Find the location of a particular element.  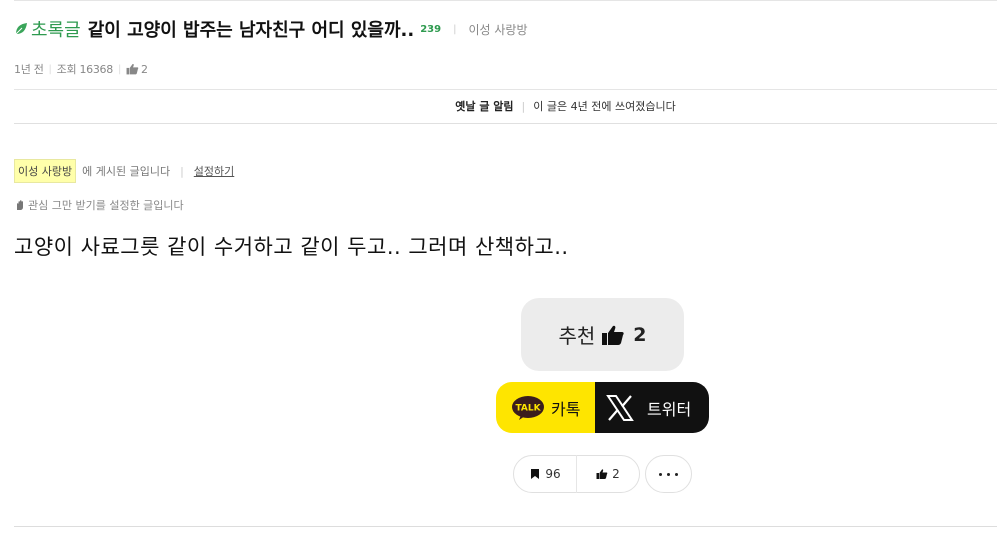

kakao-talk-icon: TALK is located at coordinates (528, 407).